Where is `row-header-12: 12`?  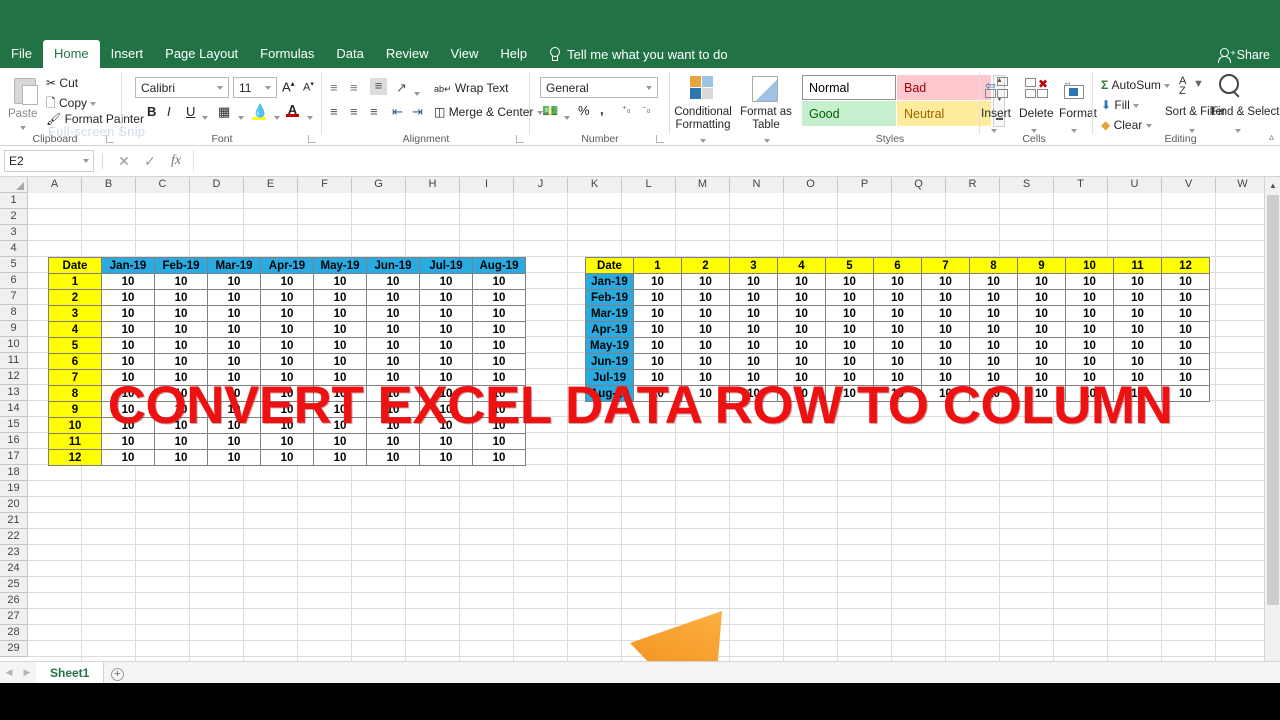 row-header-12: 12 is located at coordinates (13, 377).